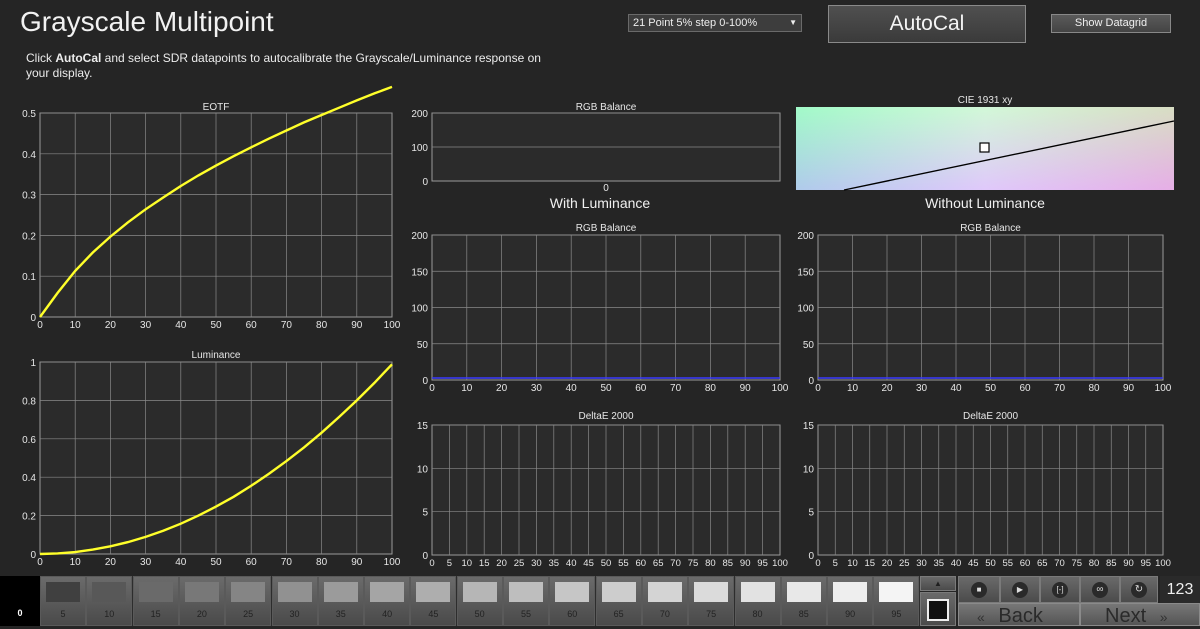 This screenshot has height=629, width=1200. What do you see at coordinates (869, 563) in the screenshot?
I see `x-tick-label: 15` at bounding box center [869, 563].